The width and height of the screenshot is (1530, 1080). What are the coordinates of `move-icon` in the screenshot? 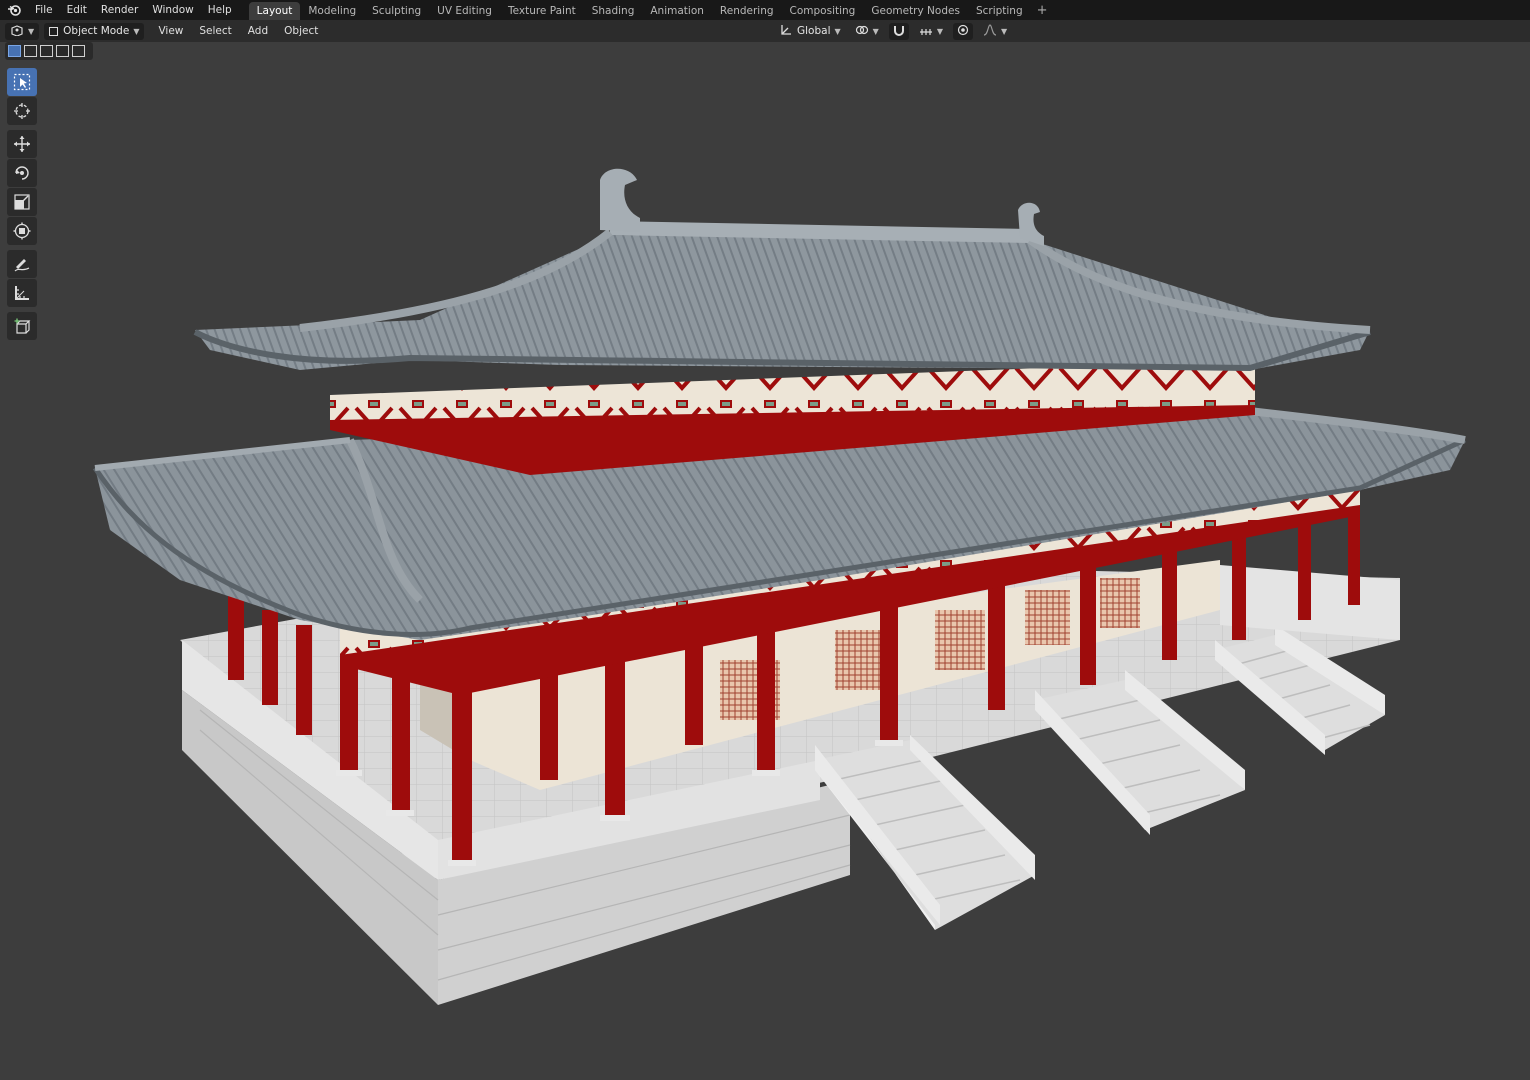 It's located at (22, 144).